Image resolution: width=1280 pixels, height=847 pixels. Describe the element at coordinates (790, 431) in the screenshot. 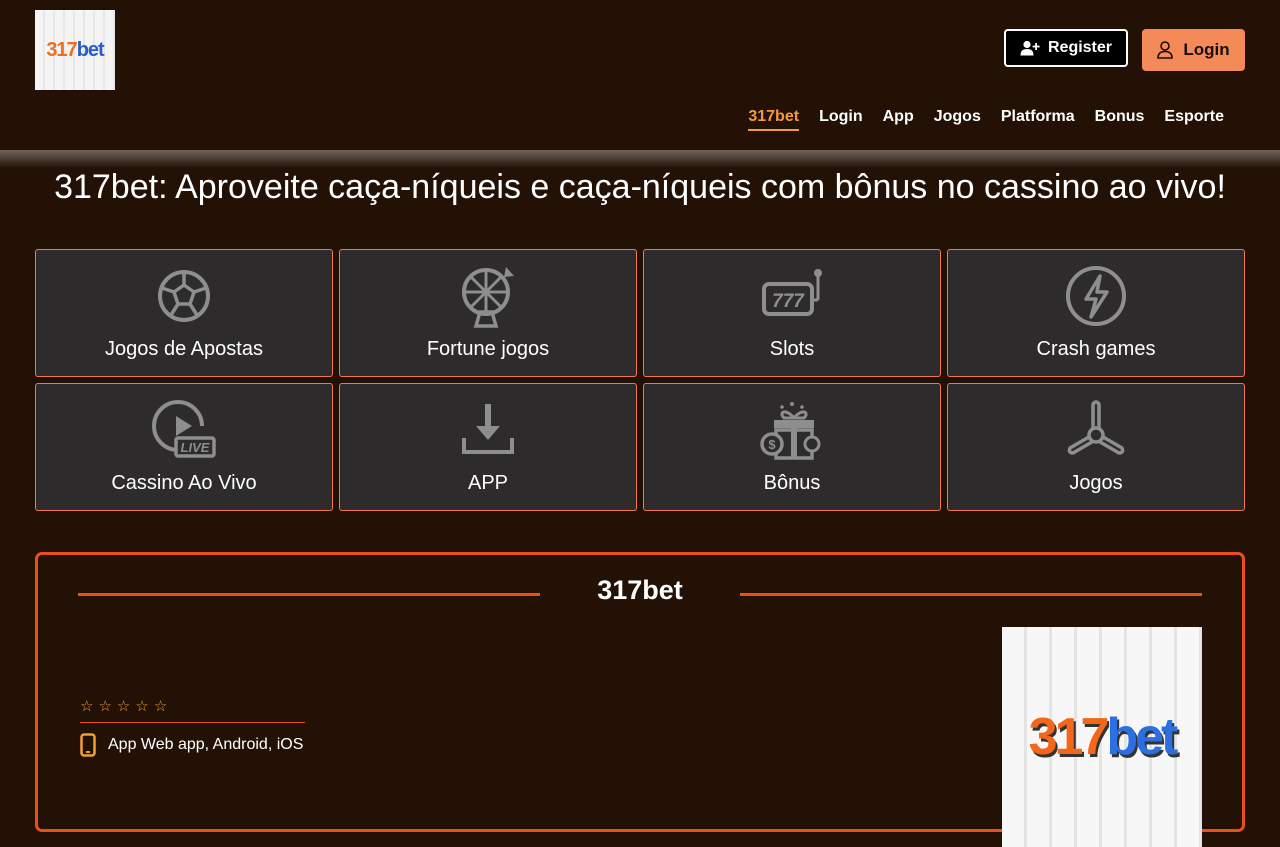

I see `gift-bonus-icon: $` at that location.